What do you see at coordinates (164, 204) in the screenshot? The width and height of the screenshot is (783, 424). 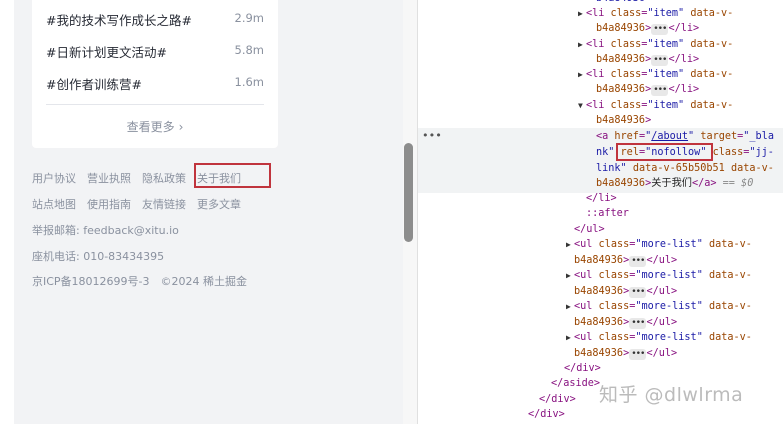 I see `footer-link-friends: 友情链接` at bounding box center [164, 204].